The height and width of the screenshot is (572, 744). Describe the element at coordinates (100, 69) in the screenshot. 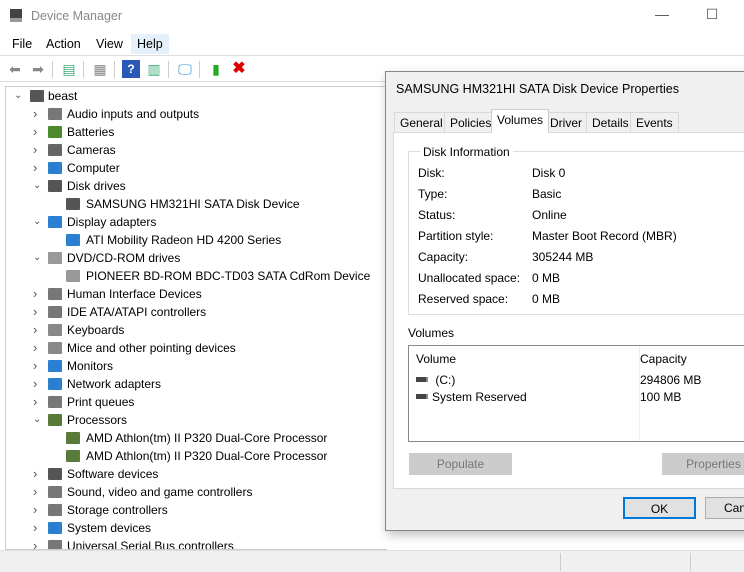

I see `properties-icon: ▦` at that location.